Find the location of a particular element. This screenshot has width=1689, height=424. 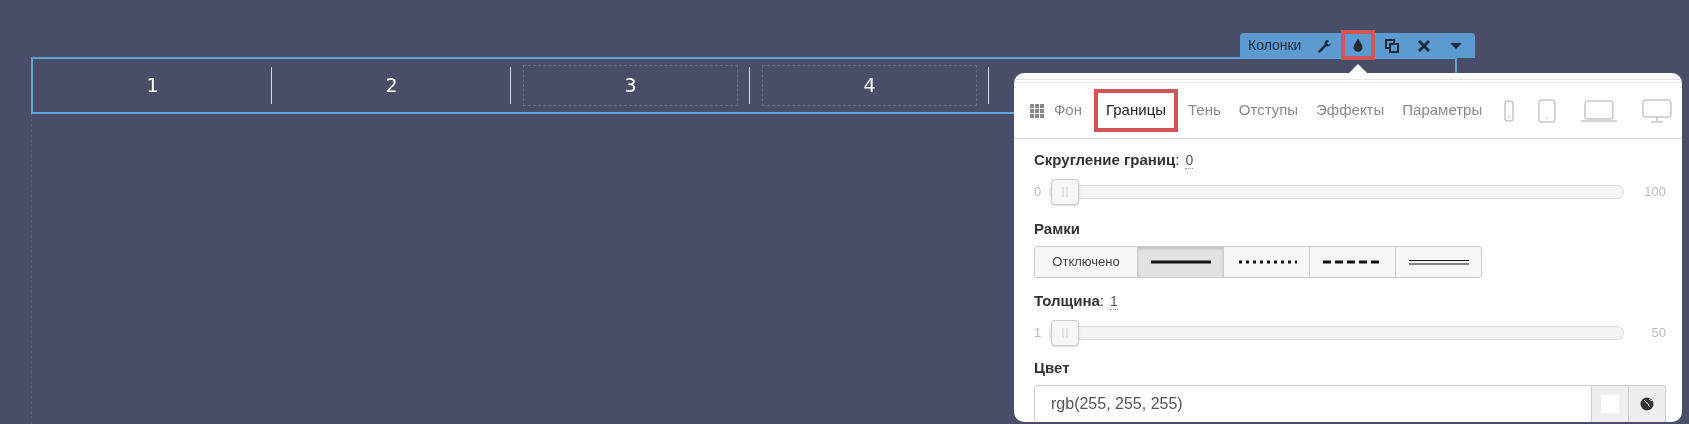

globe-button is located at coordinates (1647, 403).